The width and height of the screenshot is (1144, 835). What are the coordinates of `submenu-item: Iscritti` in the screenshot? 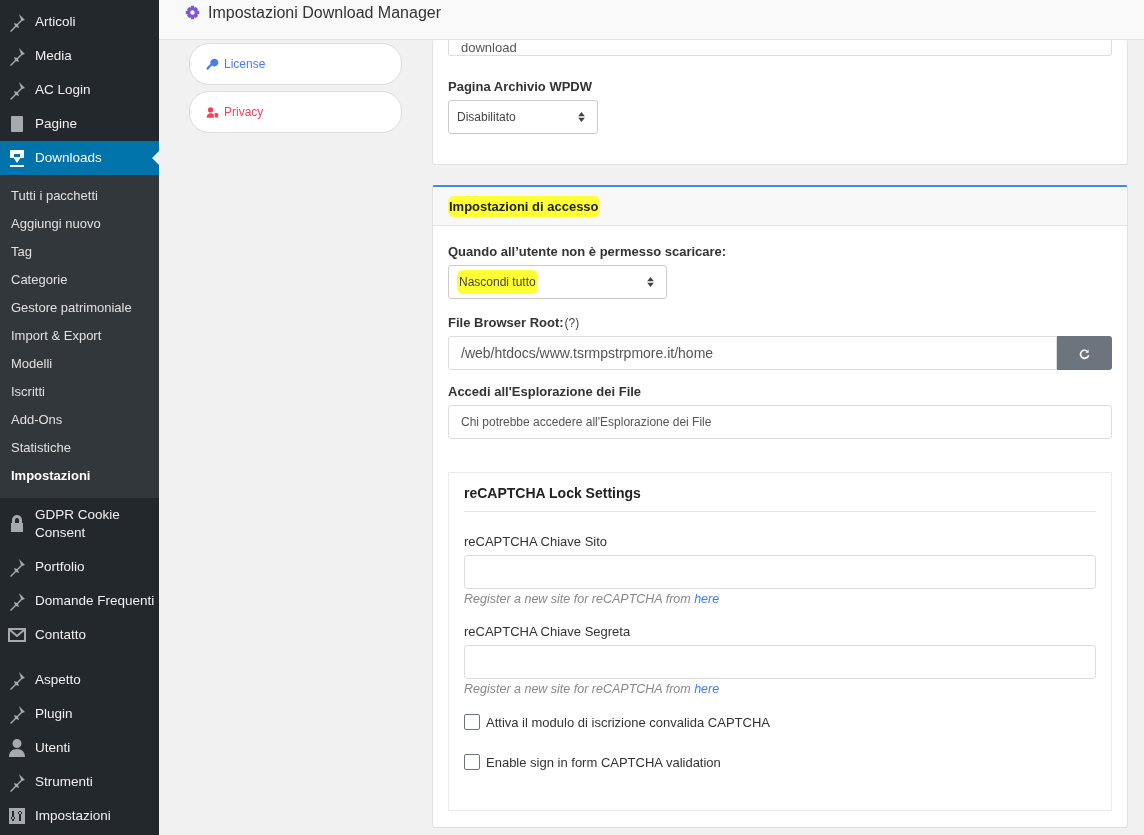 It's located at (79, 392).